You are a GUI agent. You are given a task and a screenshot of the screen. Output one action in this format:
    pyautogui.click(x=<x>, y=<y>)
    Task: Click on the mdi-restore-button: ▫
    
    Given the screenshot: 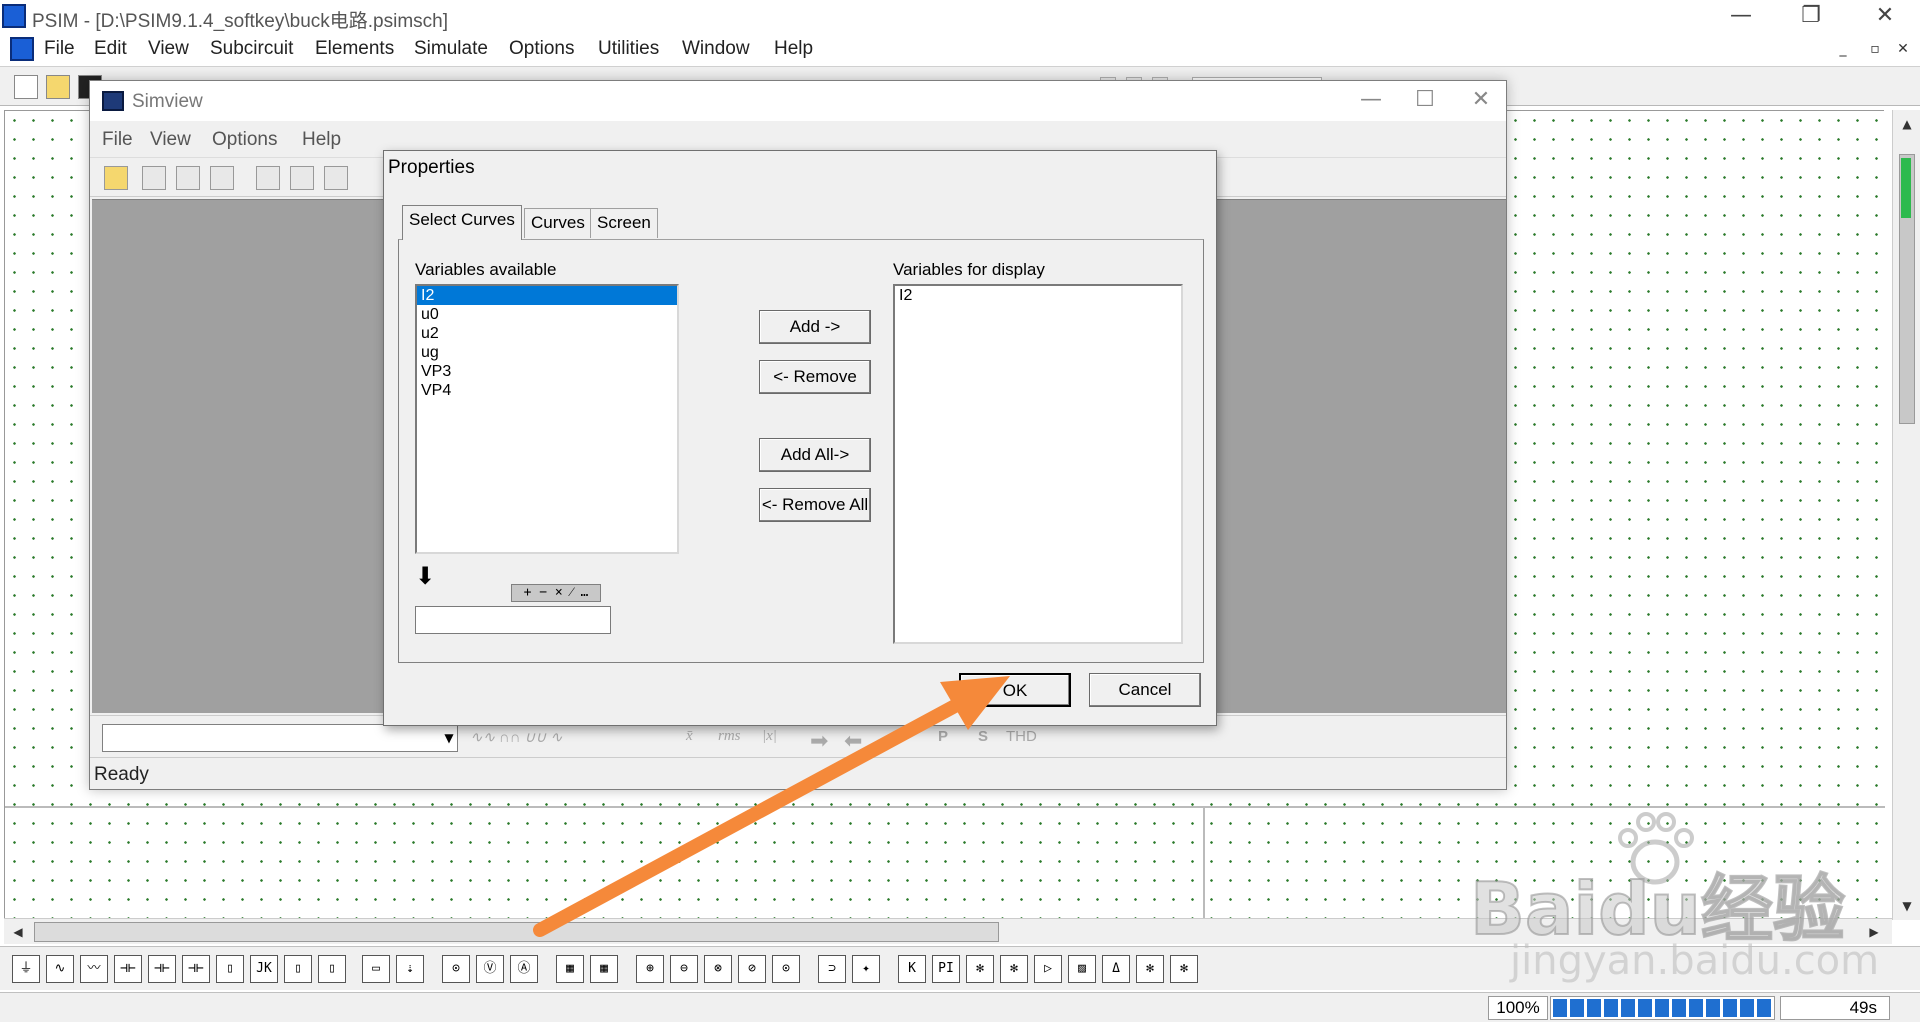 What is the action you would take?
    pyautogui.click(x=1875, y=49)
    